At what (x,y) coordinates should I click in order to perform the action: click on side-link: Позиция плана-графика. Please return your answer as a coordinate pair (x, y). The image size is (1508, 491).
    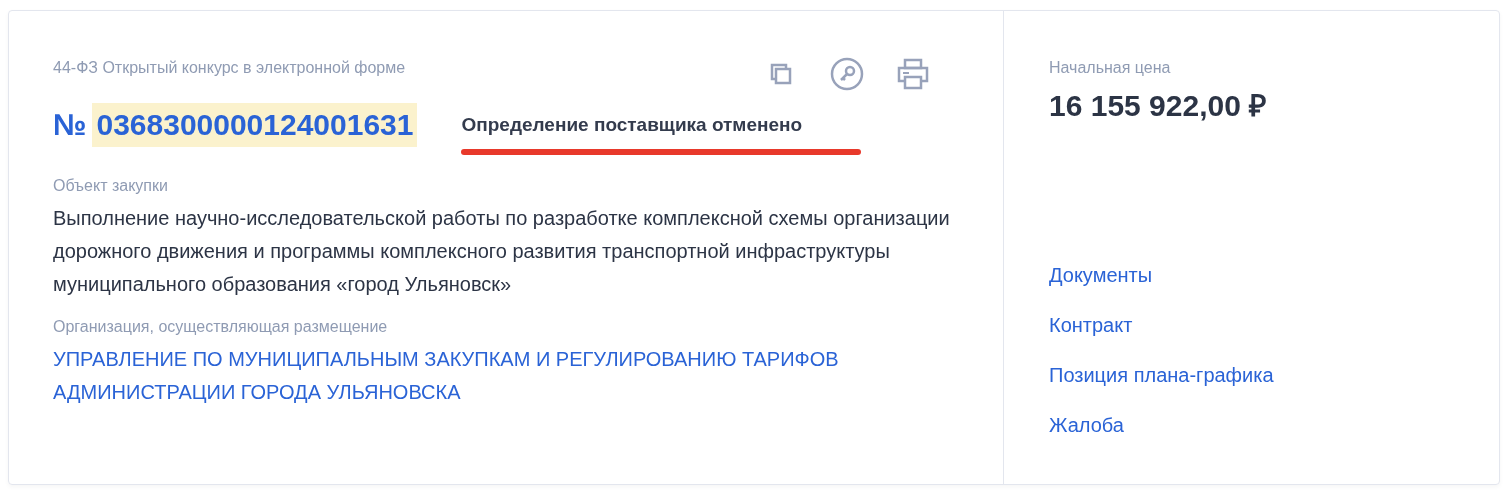
    Looking at the image, I should click on (1161, 375).